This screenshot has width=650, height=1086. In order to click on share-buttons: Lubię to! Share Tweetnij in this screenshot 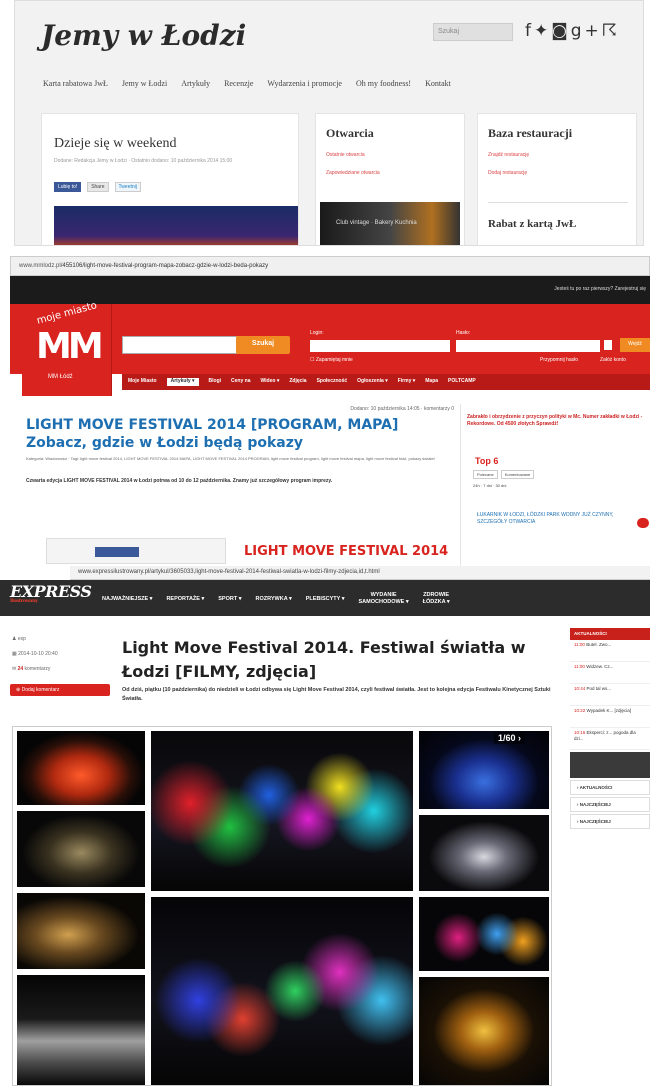, I will do `click(97, 187)`.